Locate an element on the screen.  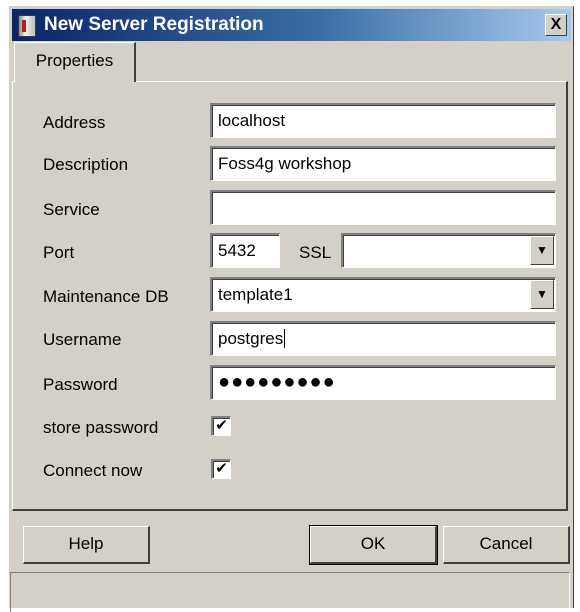
port-label: Port is located at coordinates (59, 252).